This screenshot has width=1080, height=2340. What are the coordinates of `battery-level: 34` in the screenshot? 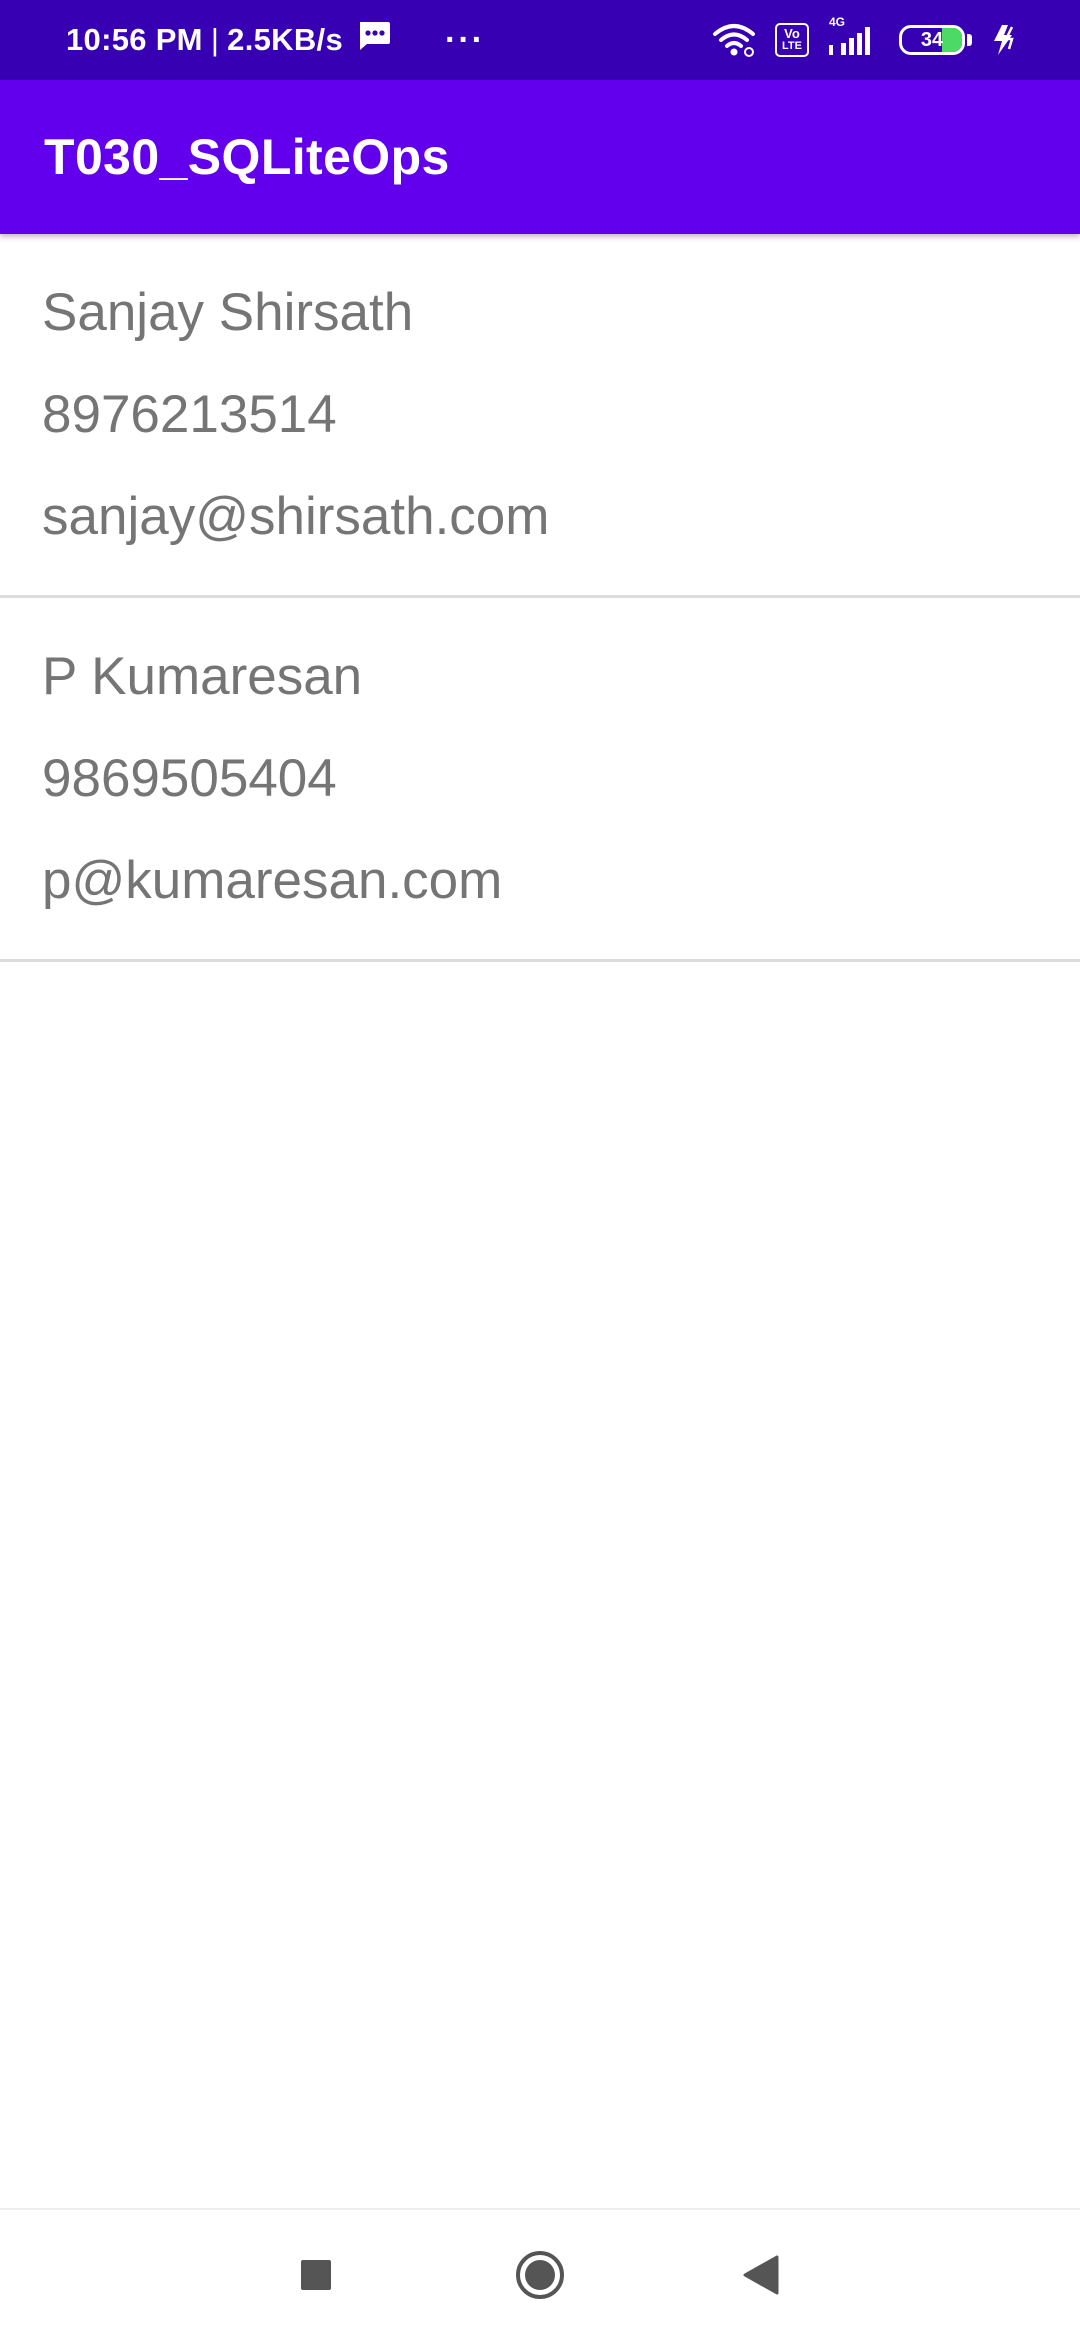 It's located at (932, 39).